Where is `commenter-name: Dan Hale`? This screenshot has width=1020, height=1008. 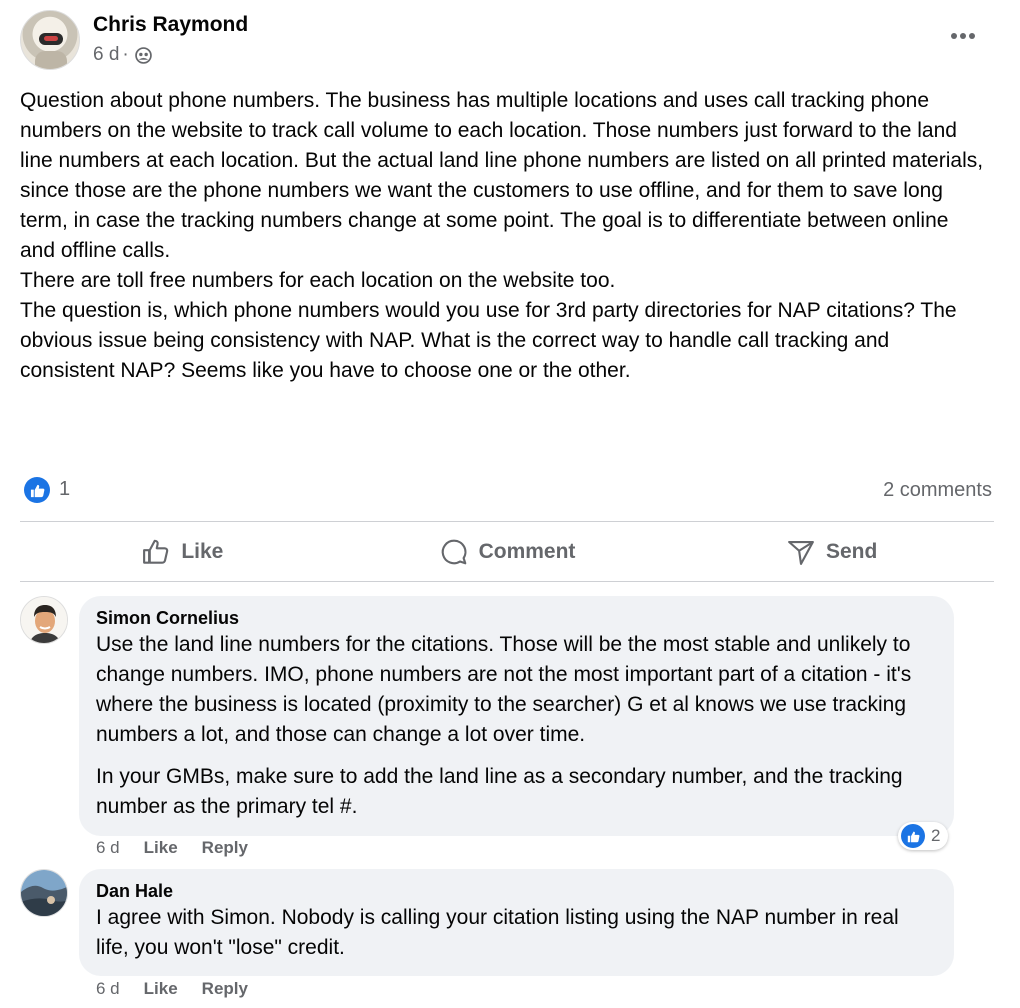
commenter-name: Dan Hale is located at coordinates (516, 891).